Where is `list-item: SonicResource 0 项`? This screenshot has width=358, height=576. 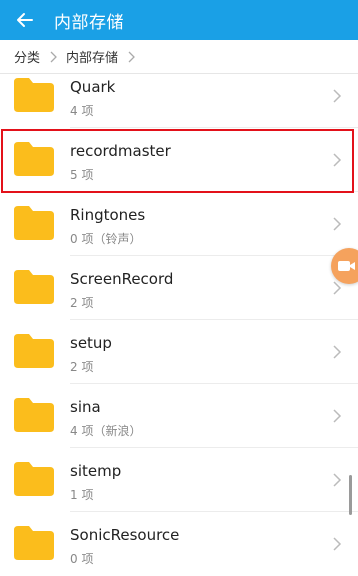 list-item: SonicResource 0 项 is located at coordinates (179, 544).